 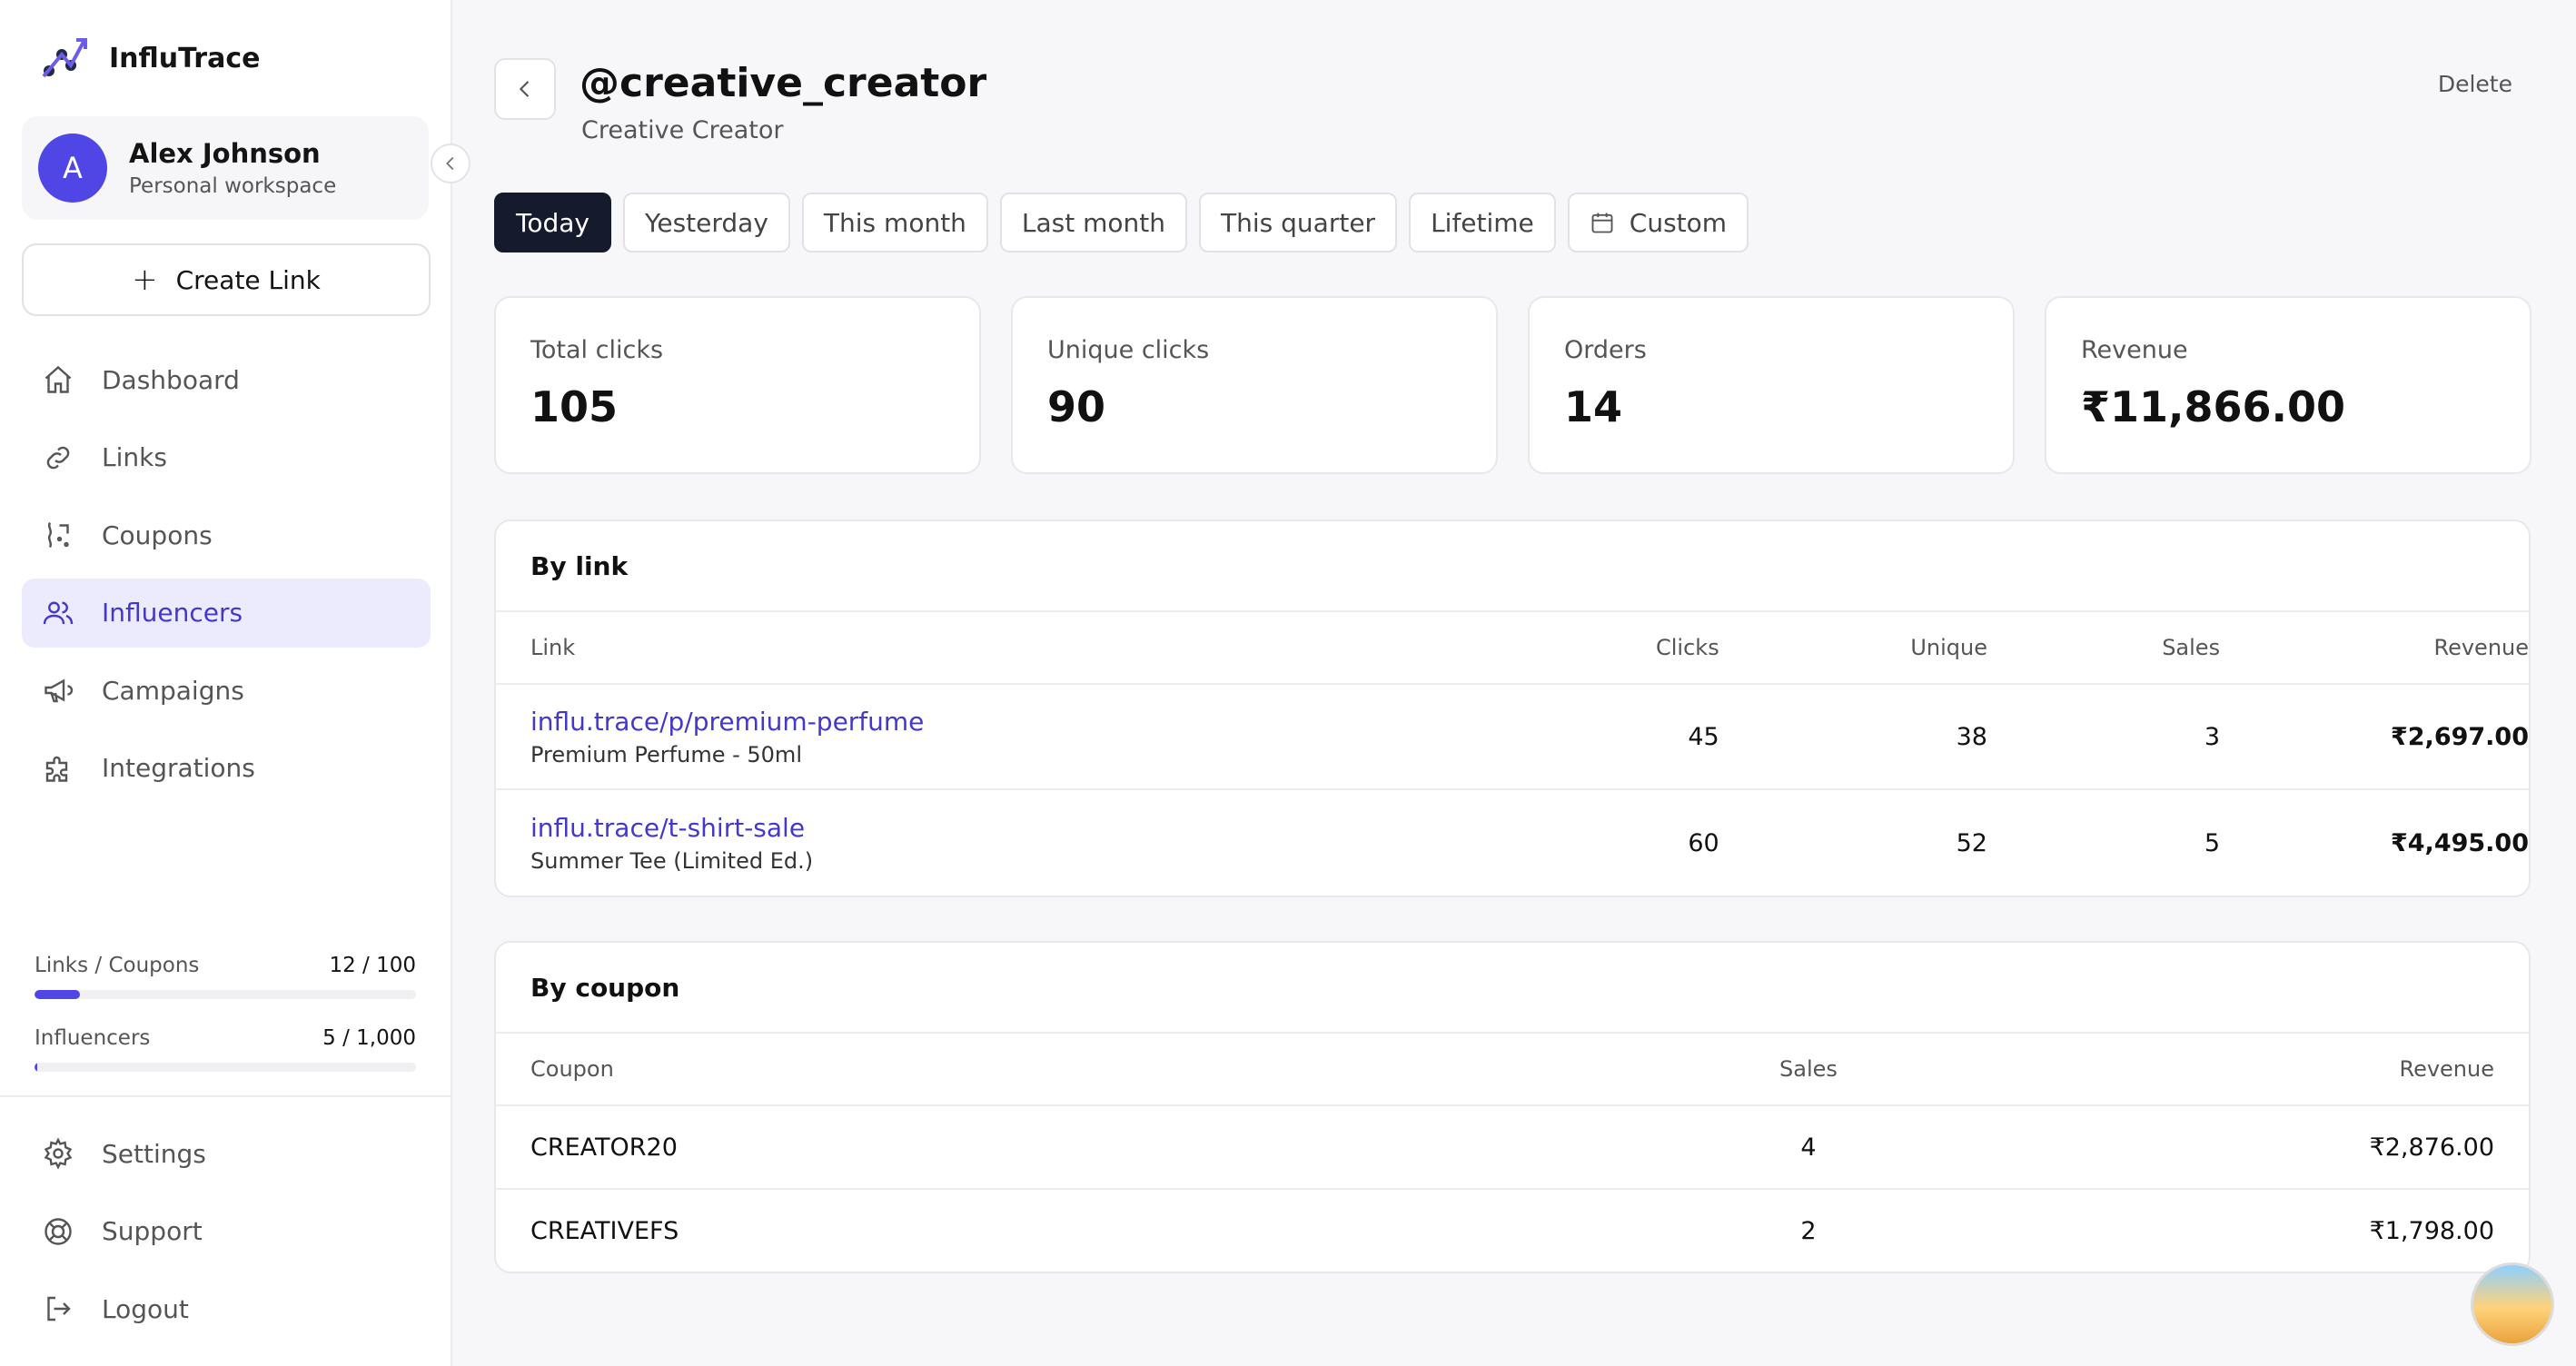 I want to click on range-custom: Custom, so click(x=1658, y=222).